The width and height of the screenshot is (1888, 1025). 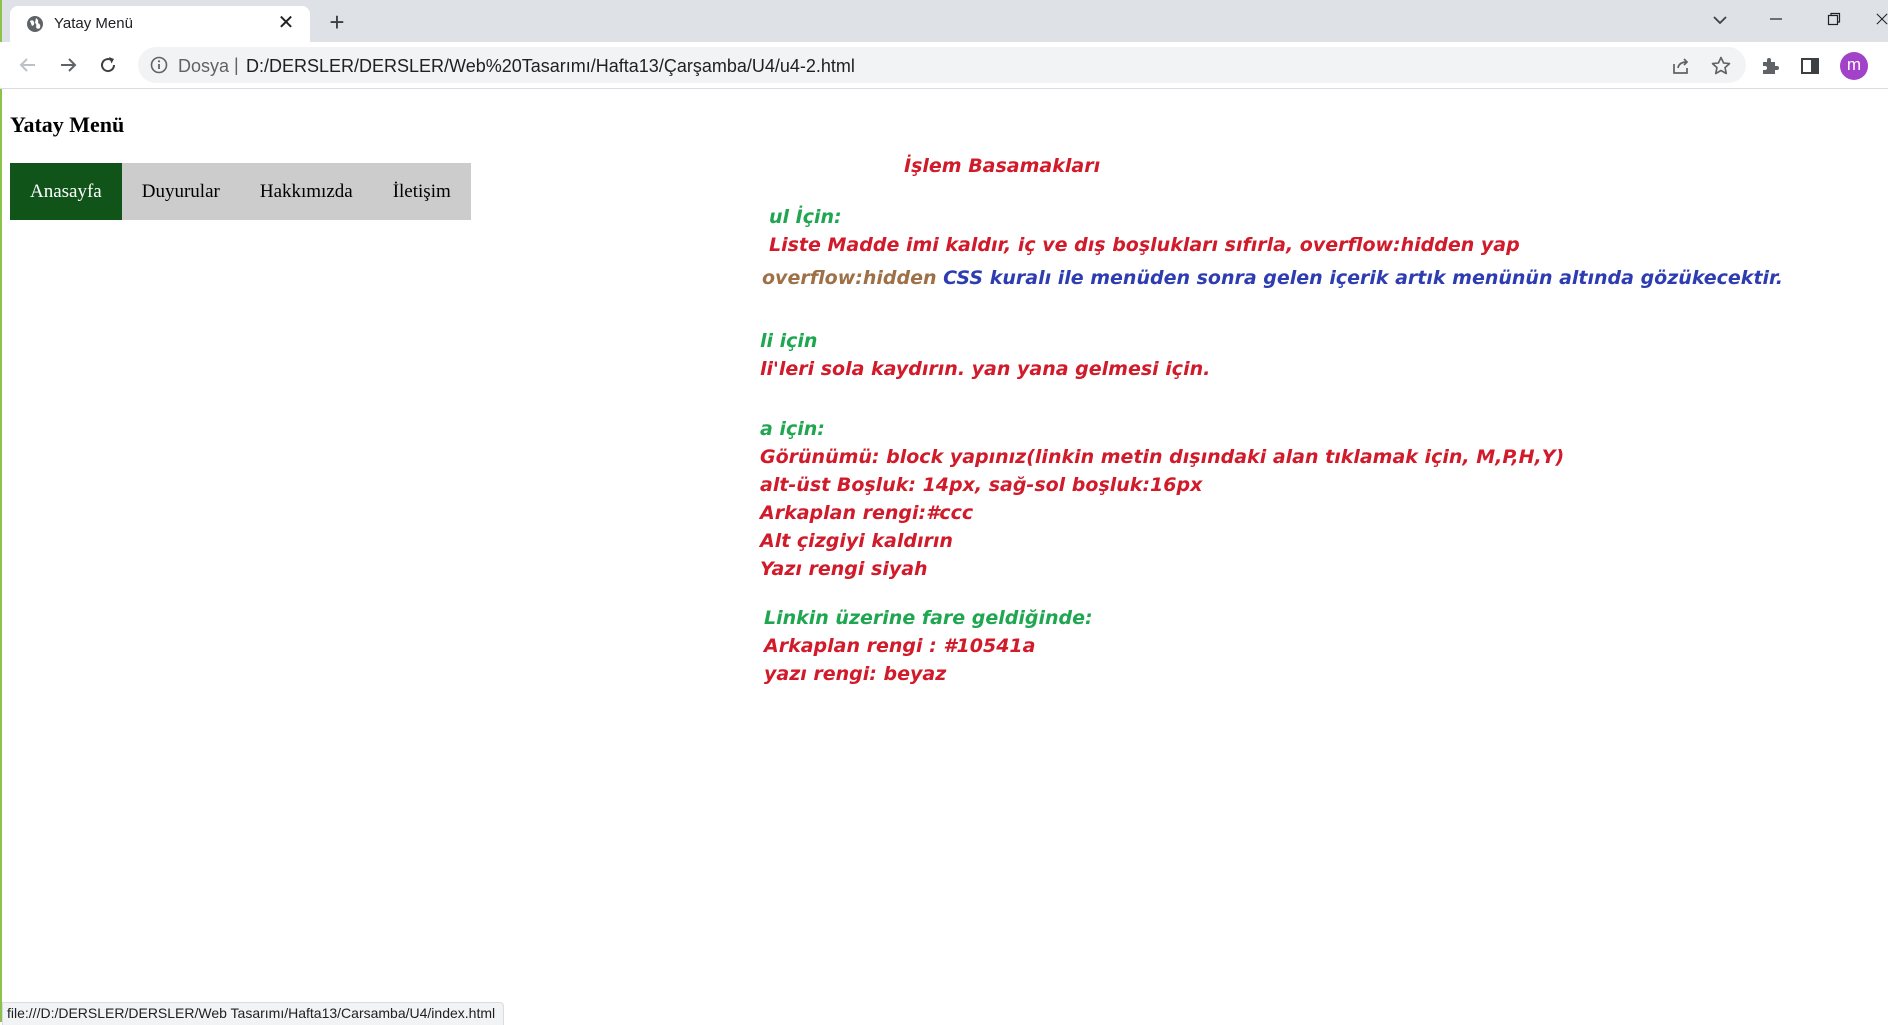 I want to click on ul-heading: ul İçin:, so click(x=805, y=217).